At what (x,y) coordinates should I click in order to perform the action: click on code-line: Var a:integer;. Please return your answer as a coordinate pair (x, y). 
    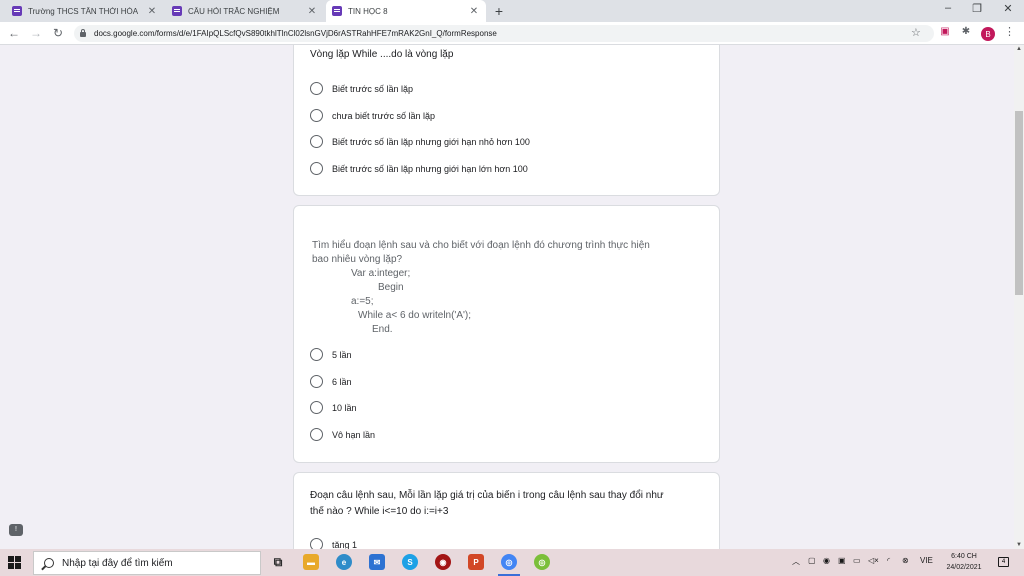
    Looking at the image, I should click on (381, 273).